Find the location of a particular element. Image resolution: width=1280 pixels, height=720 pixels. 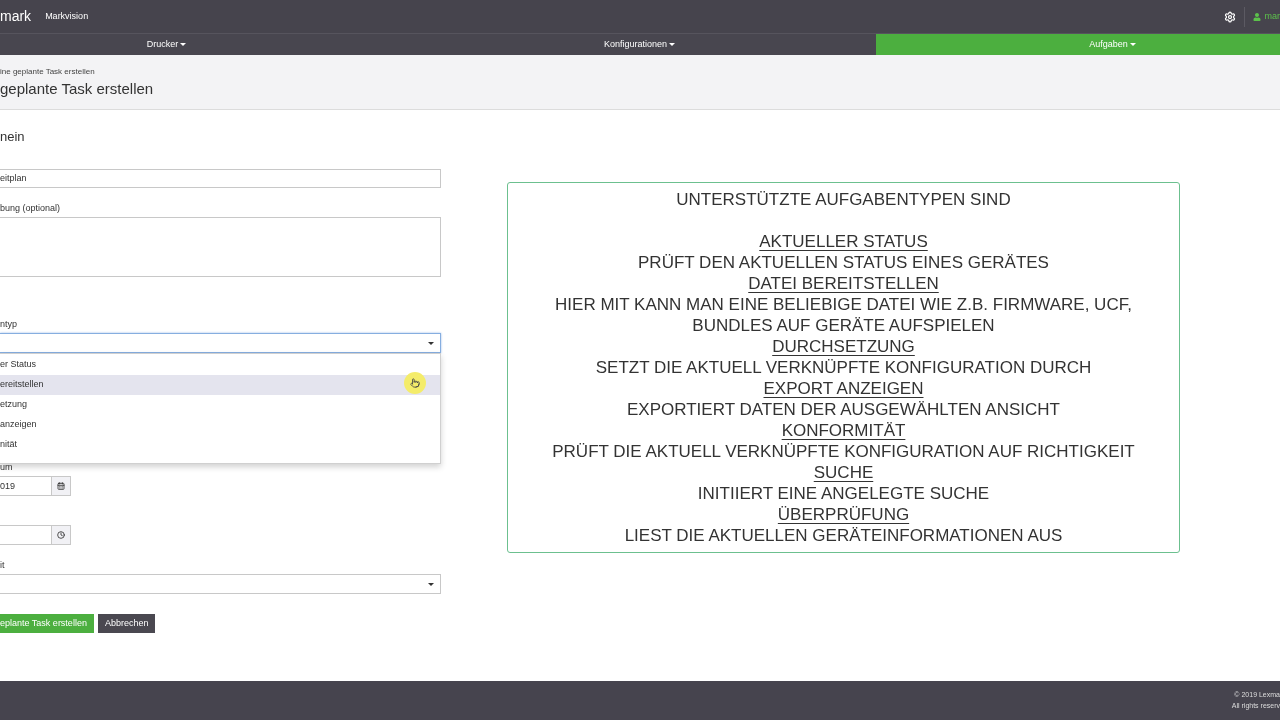

field-label: it is located at coordinates (3, 565).